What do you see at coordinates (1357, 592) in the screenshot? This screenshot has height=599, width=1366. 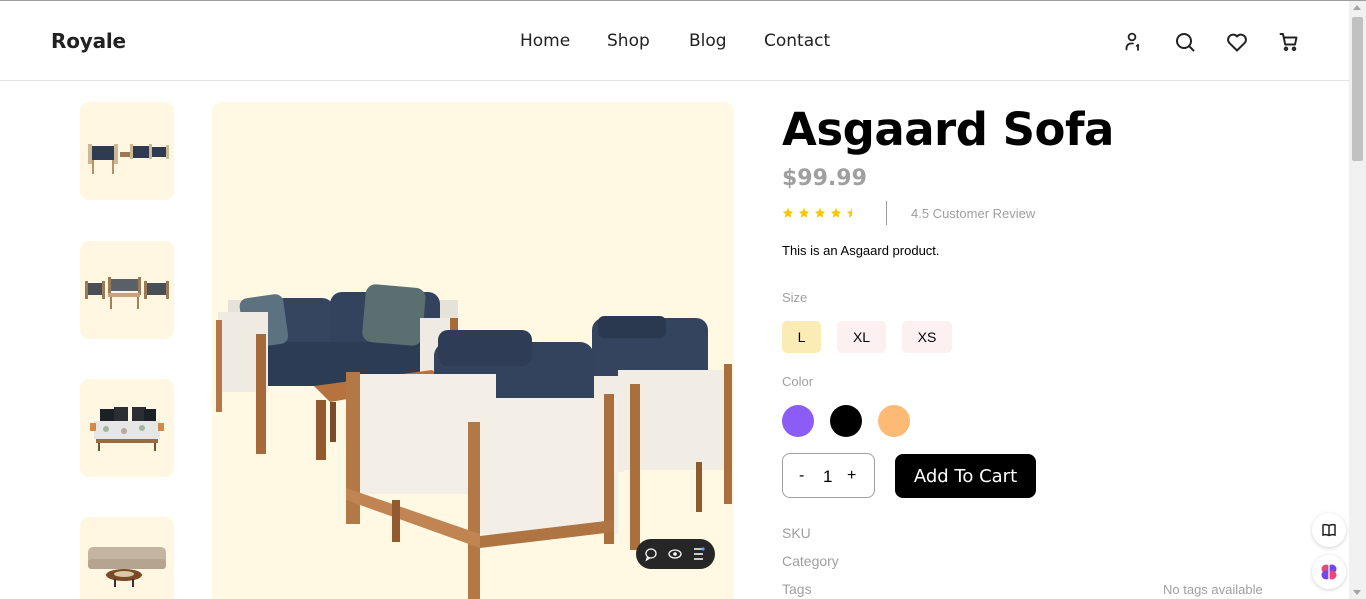 I see `scroll-down-arrow-icon` at bounding box center [1357, 592].